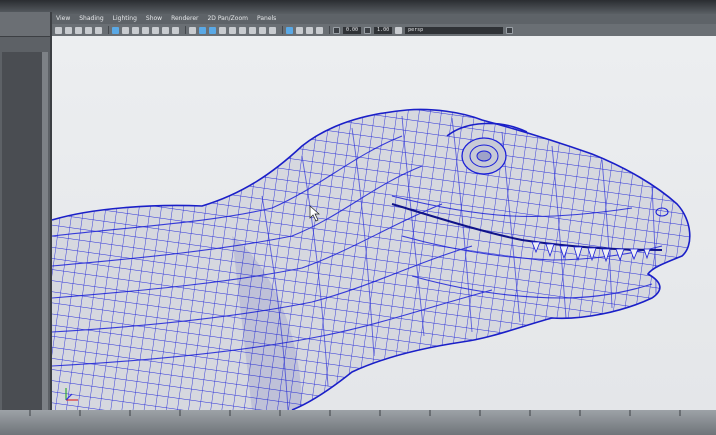  I want to click on shadows-icon, so click(242, 30).